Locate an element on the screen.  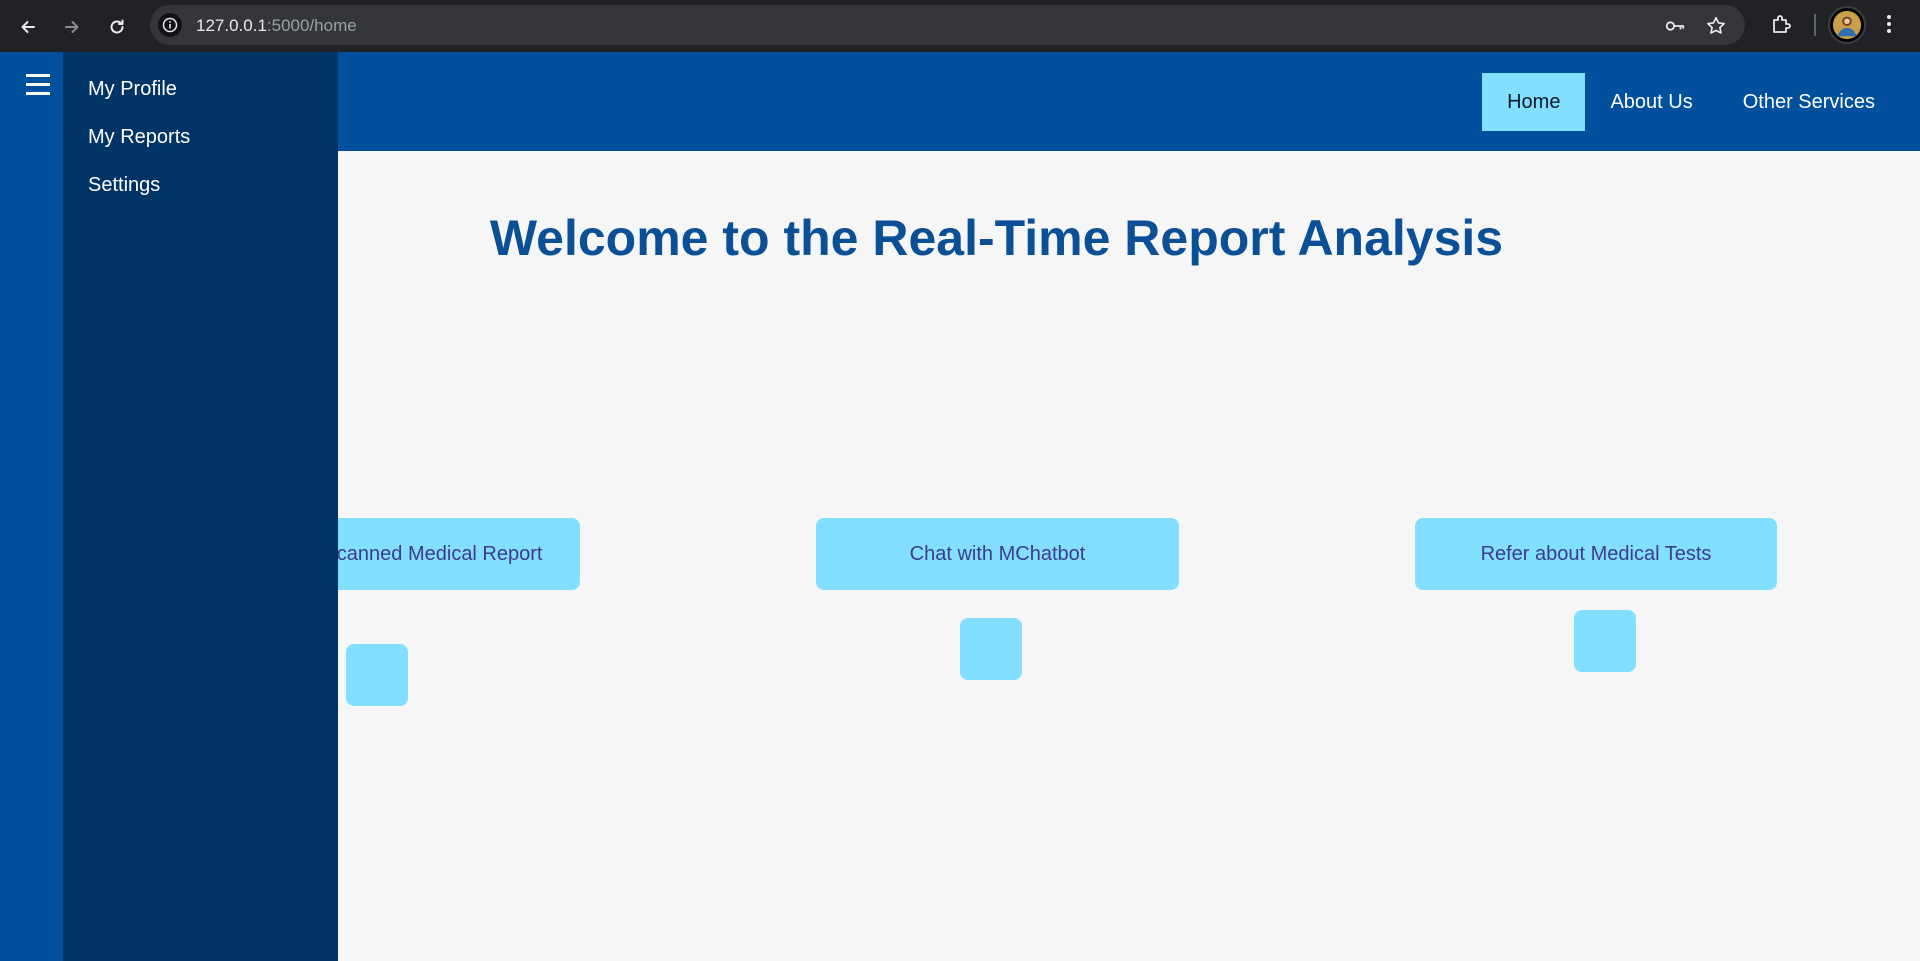
nav-other-services: Other Services is located at coordinates (1819, 102).